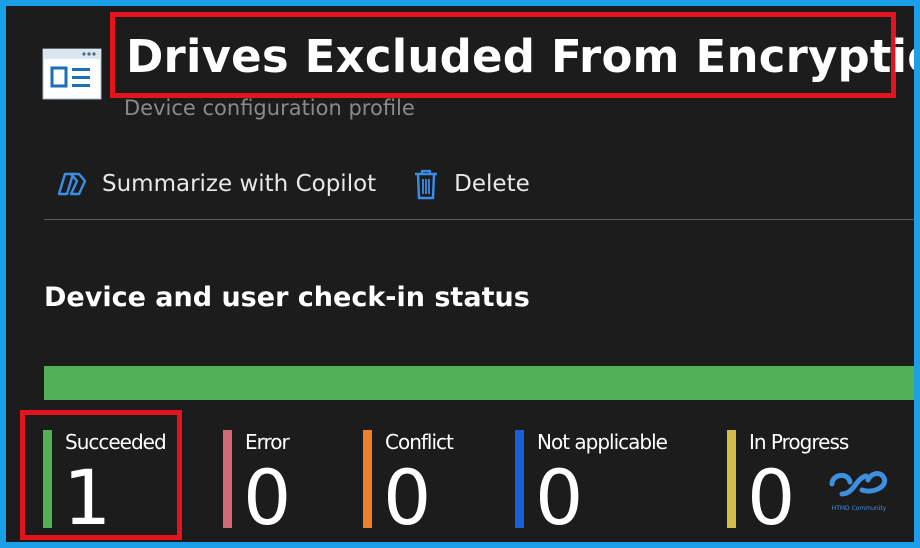 The width and height of the screenshot is (920, 548). I want to click on summarize-copilot-button: Summarize with Copilot, so click(216, 184).